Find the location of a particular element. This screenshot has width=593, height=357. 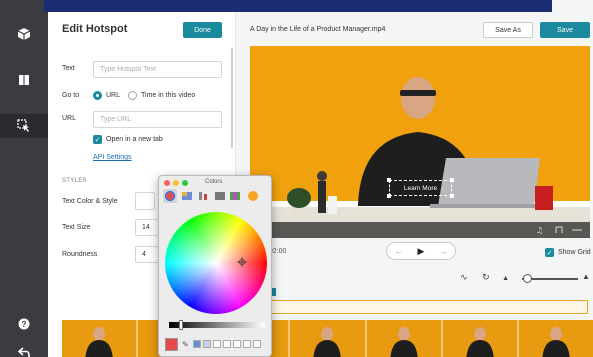

color-picker-window: Colors ✎ is located at coordinates (215, 266).